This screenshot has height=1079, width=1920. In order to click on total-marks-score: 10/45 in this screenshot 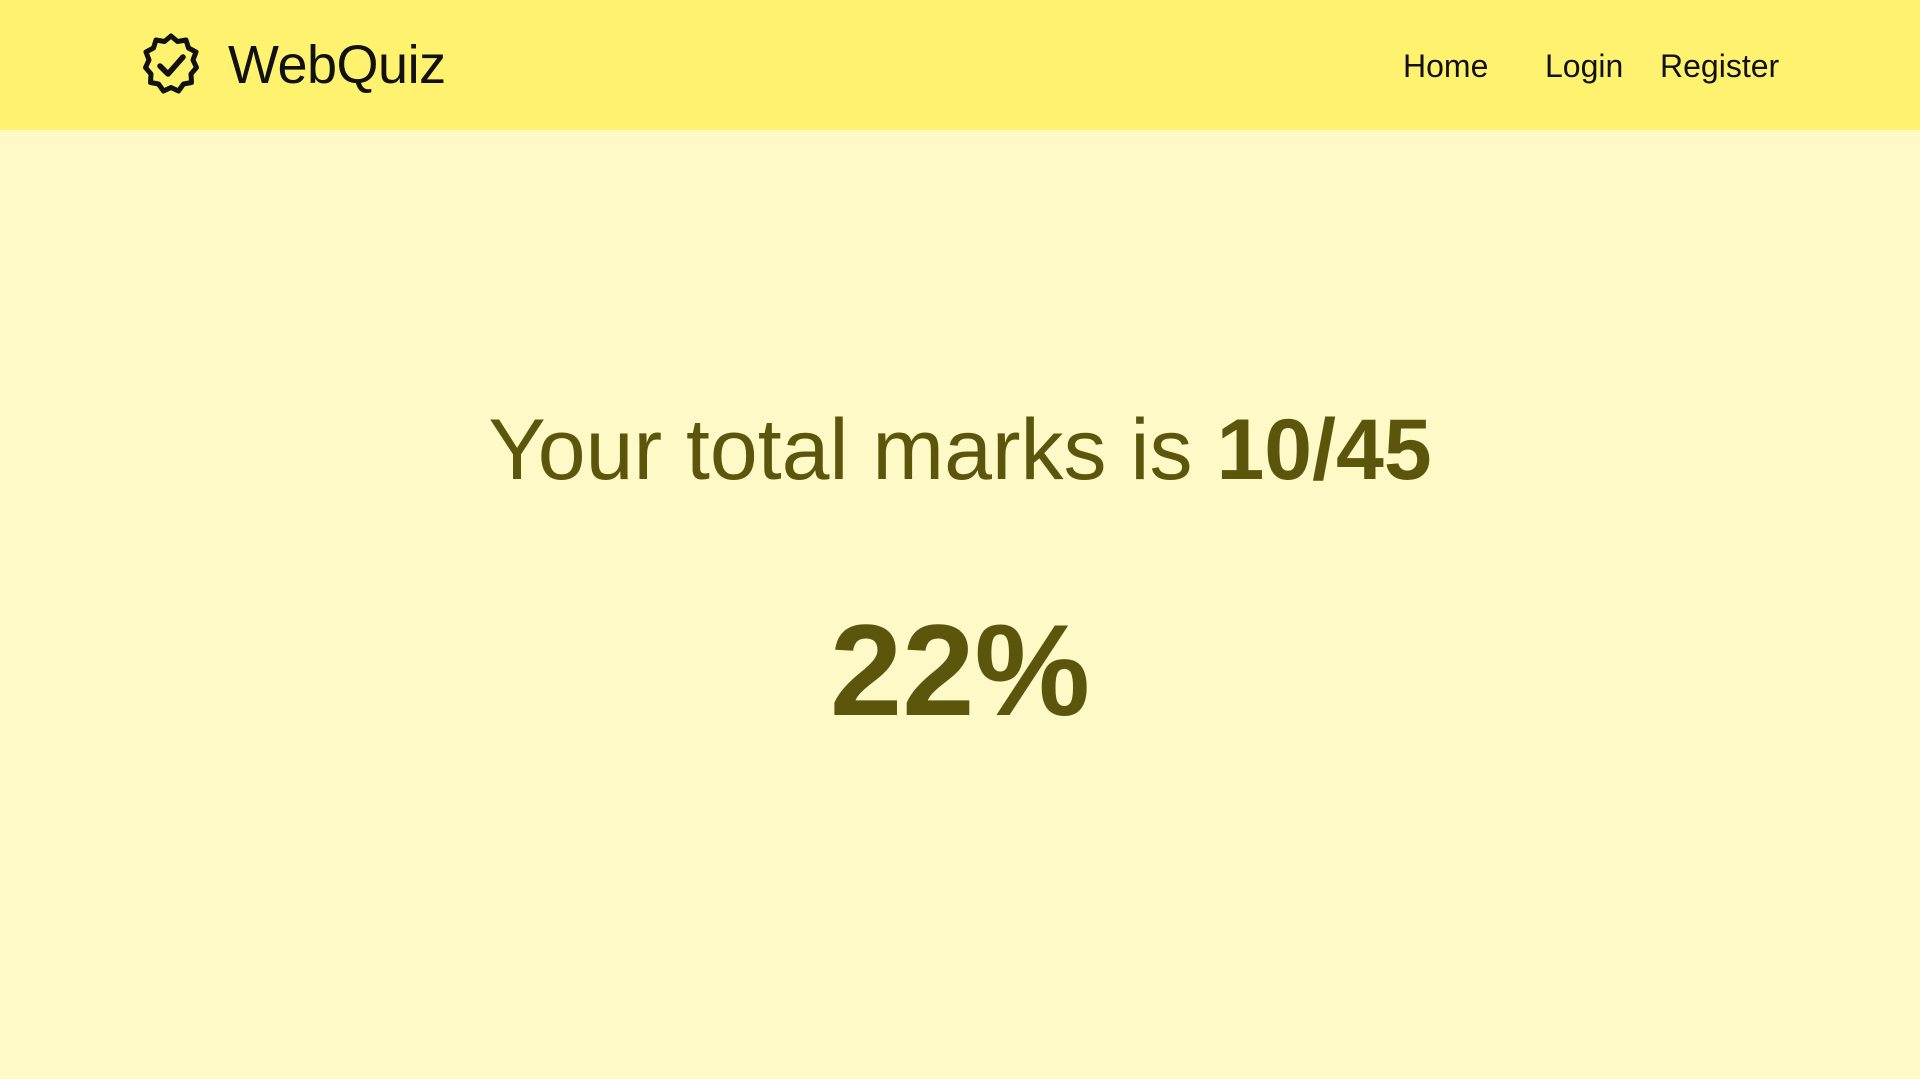, I will do `click(1324, 450)`.